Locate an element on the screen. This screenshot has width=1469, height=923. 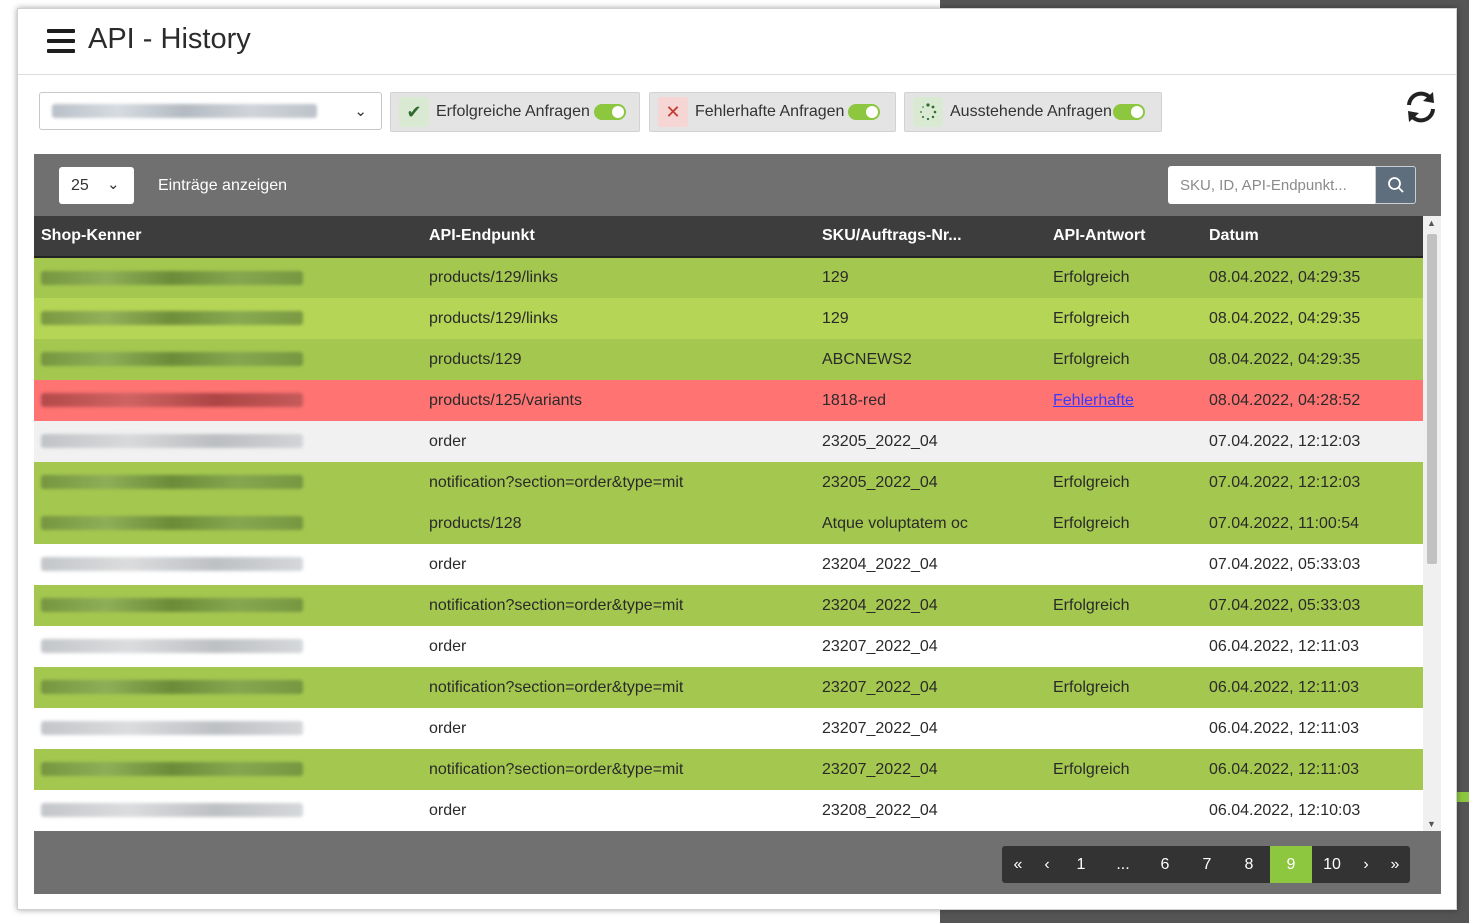
cell-date: 06.04.2022, 12:10:03 is located at coordinates (1312, 810).